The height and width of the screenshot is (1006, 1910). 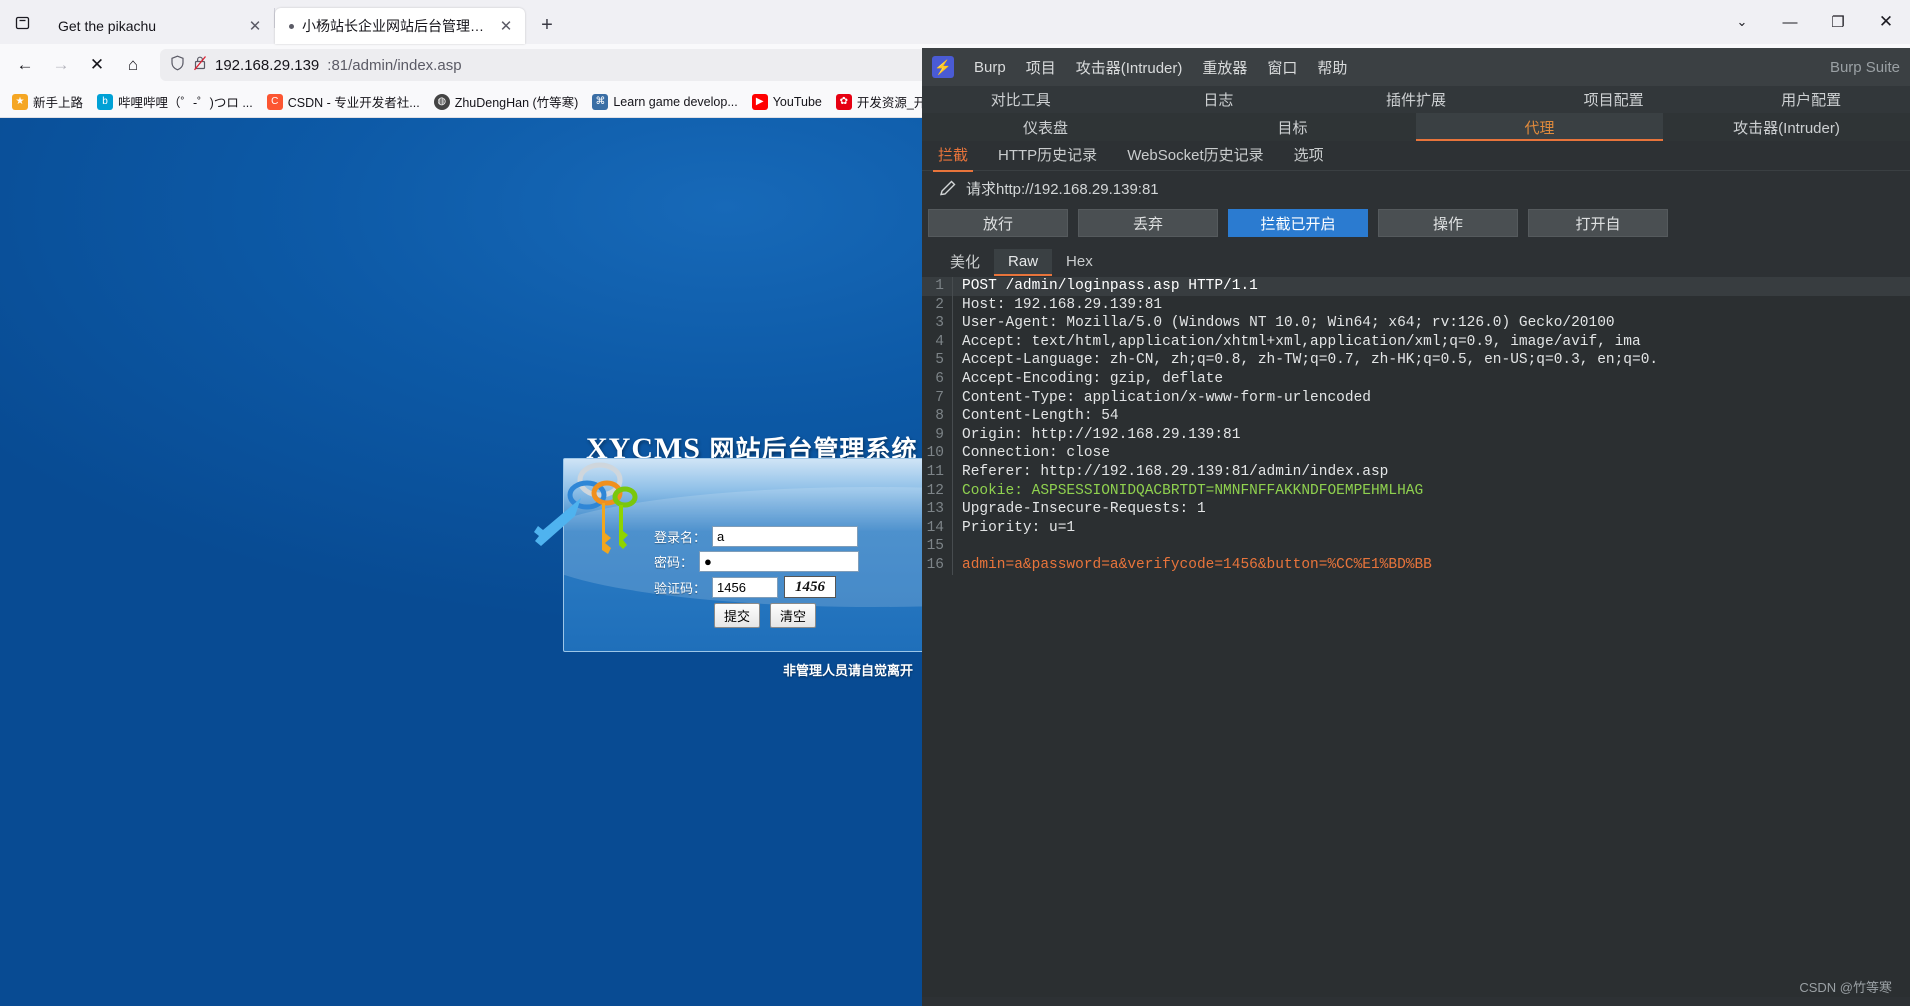 I want to click on burp-tabs-row-2: 仪表盘 目标 代理 攻击器(Intruder), so click(x=1416, y=127).